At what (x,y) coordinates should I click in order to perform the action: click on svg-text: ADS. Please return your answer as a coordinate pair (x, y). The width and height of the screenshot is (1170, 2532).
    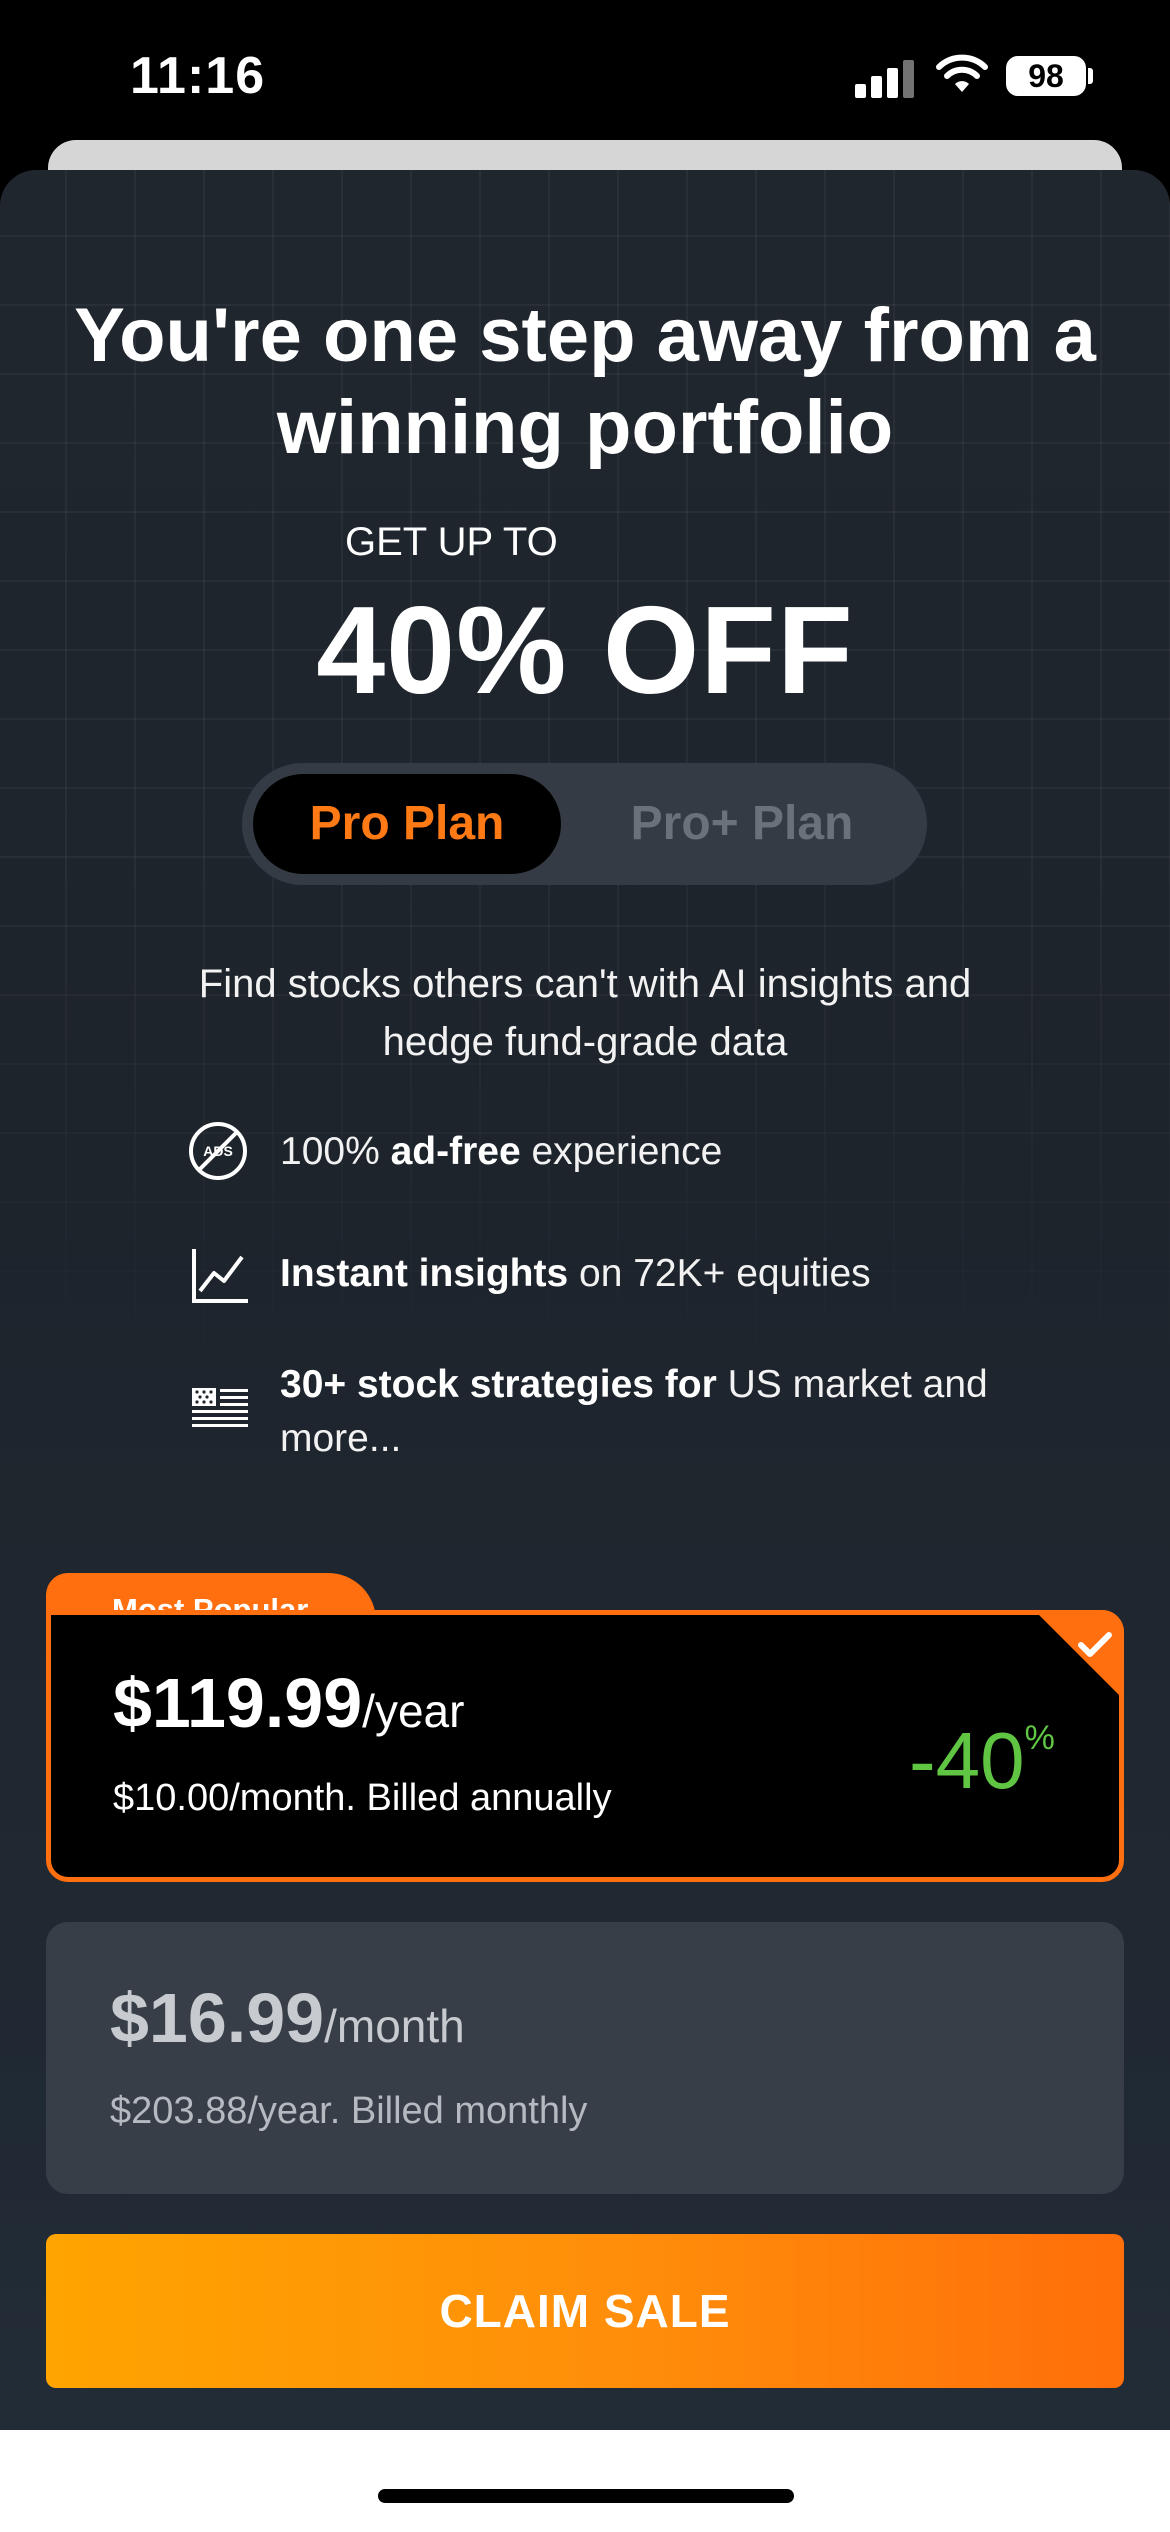
    Looking at the image, I should click on (218, 1151).